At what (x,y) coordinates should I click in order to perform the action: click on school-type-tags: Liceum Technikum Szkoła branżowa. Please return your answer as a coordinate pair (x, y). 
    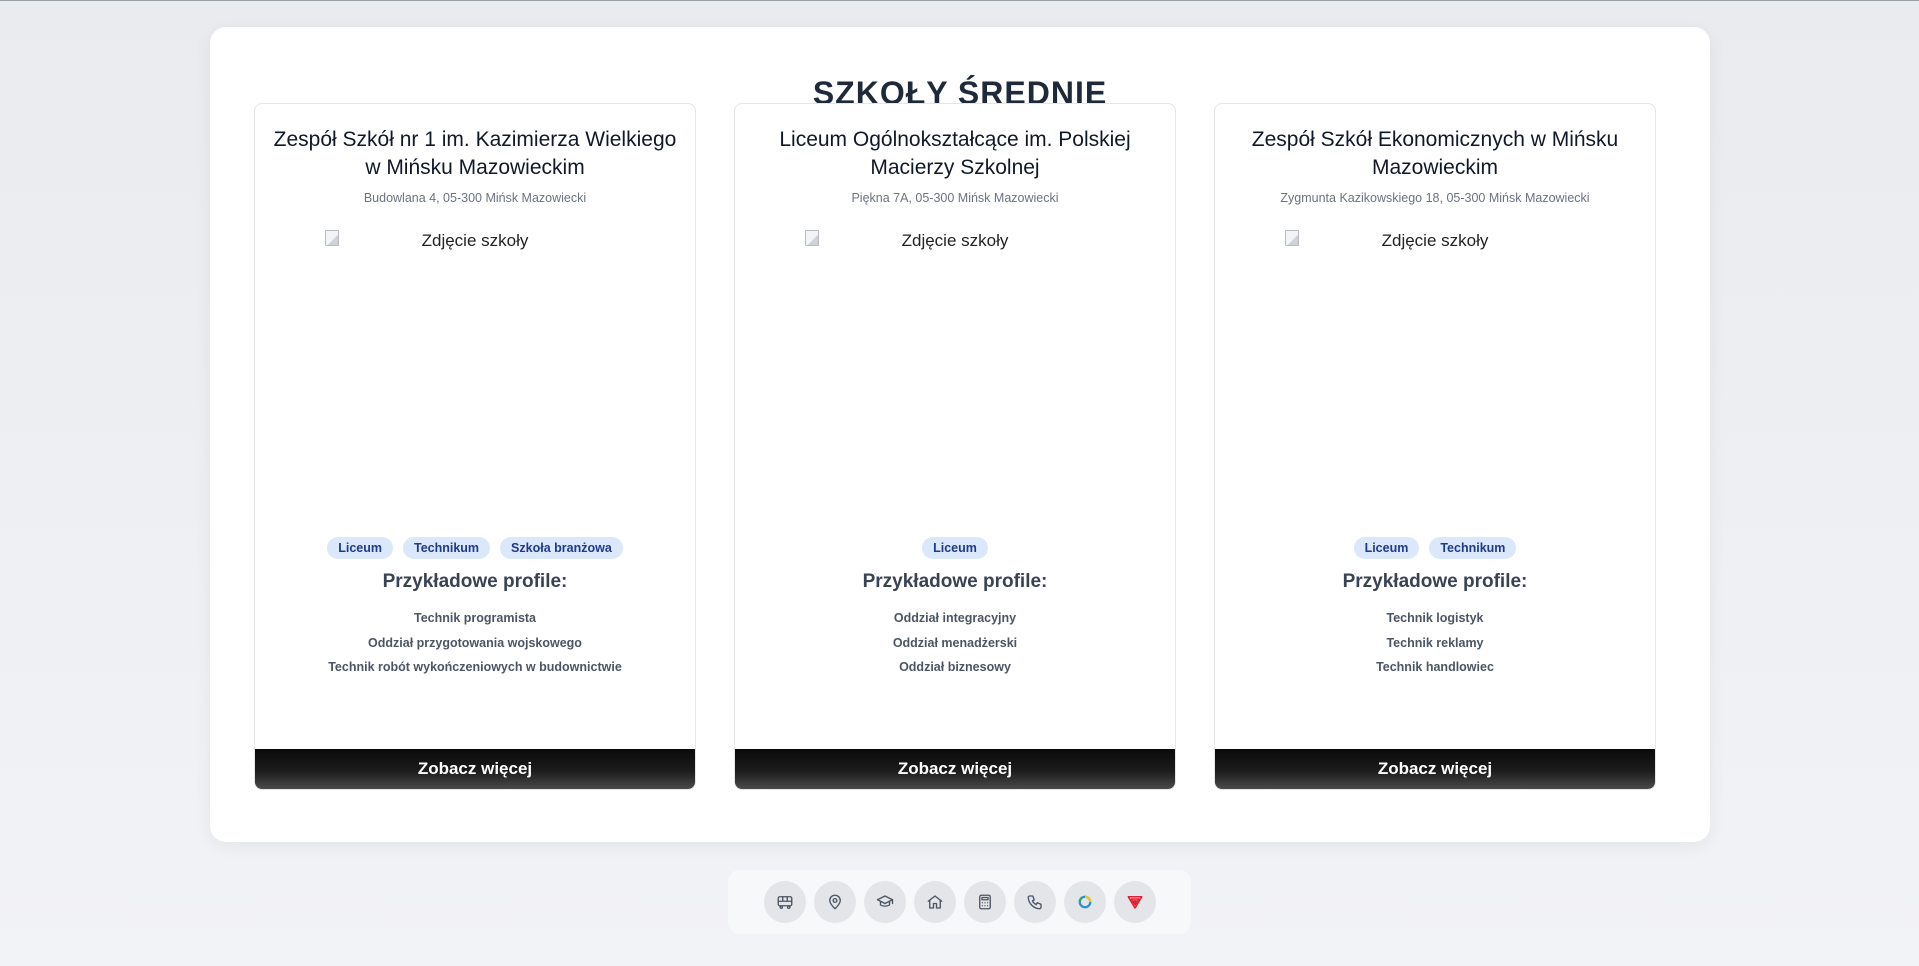
    Looking at the image, I should click on (475, 548).